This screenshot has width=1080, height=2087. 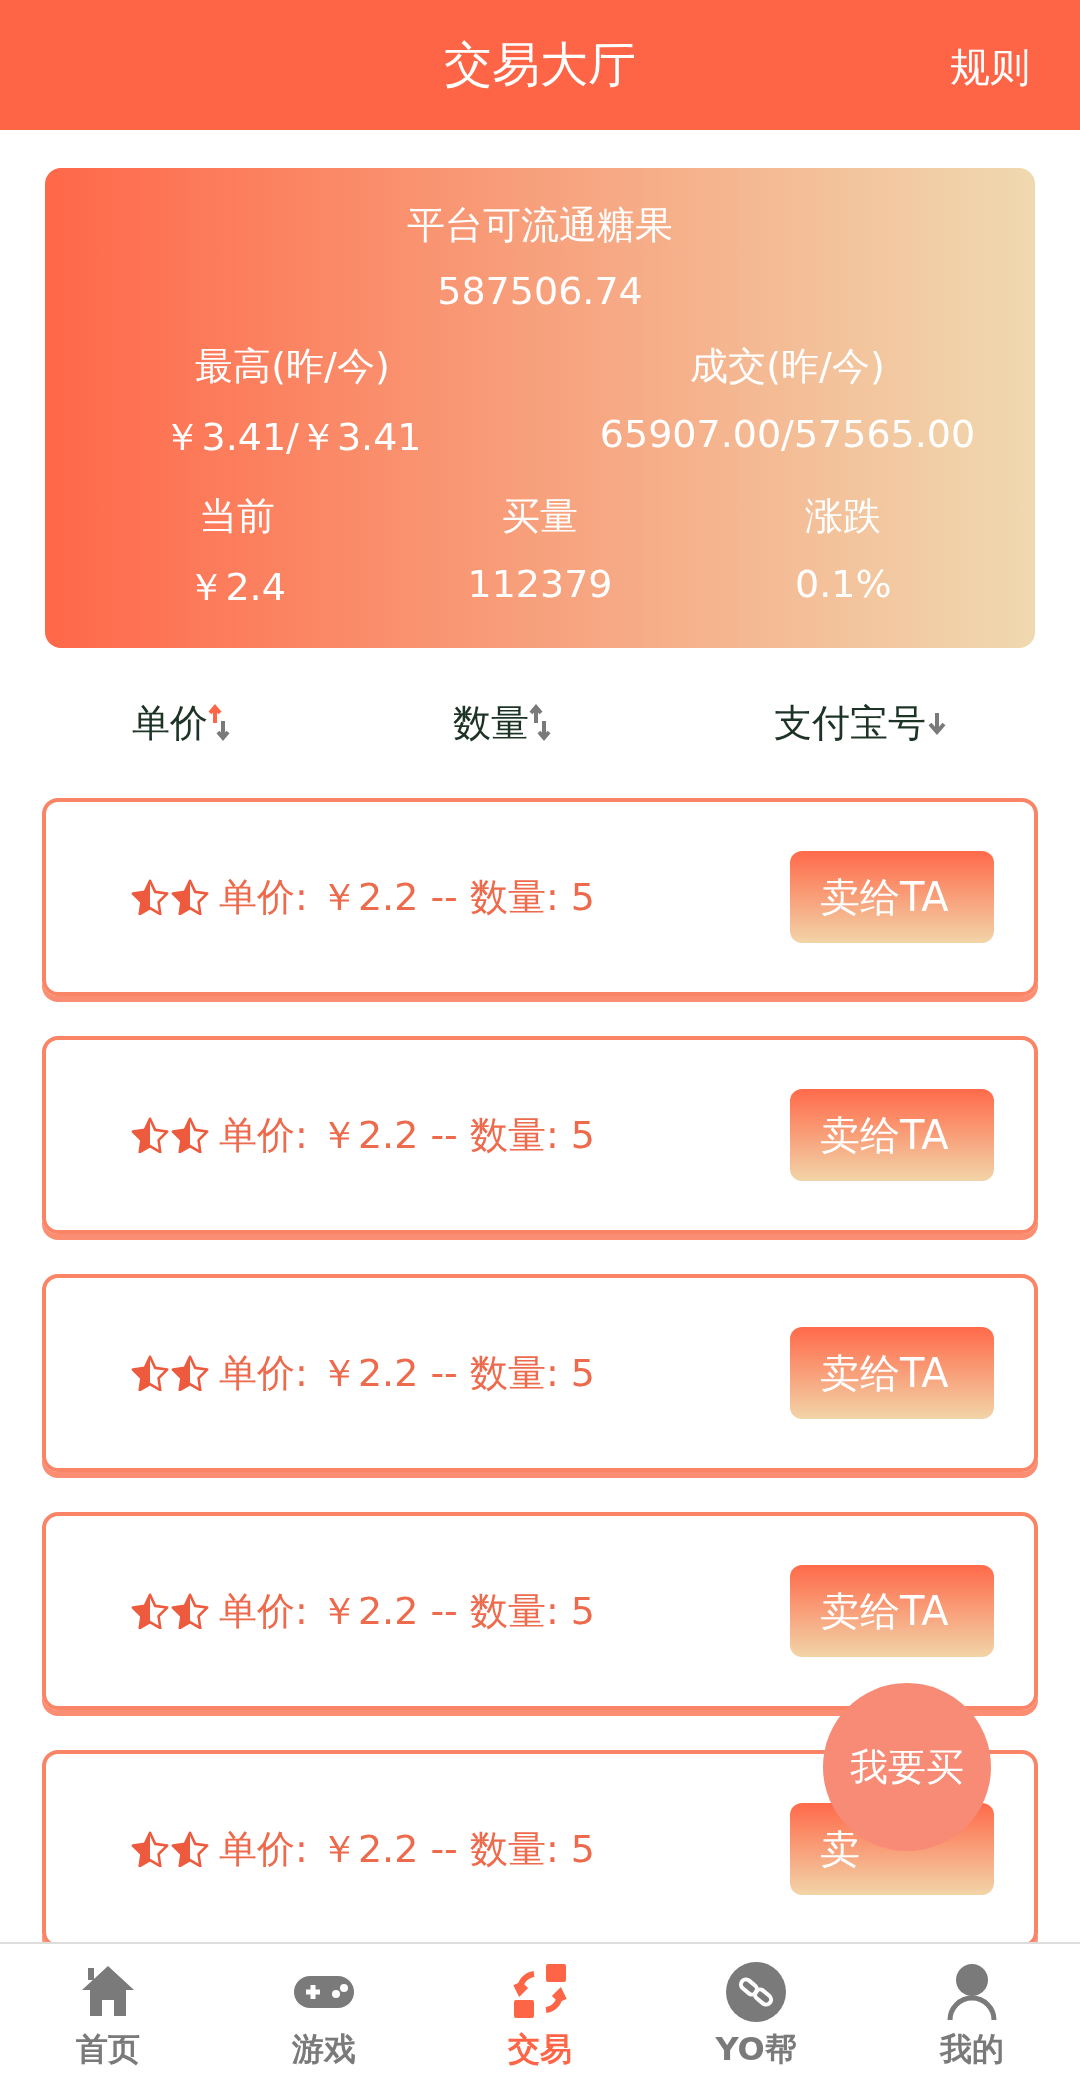 What do you see at coordinates (756, 1991) in the screenshot?
I see `link-icon` at bounding box center [756, 1991].